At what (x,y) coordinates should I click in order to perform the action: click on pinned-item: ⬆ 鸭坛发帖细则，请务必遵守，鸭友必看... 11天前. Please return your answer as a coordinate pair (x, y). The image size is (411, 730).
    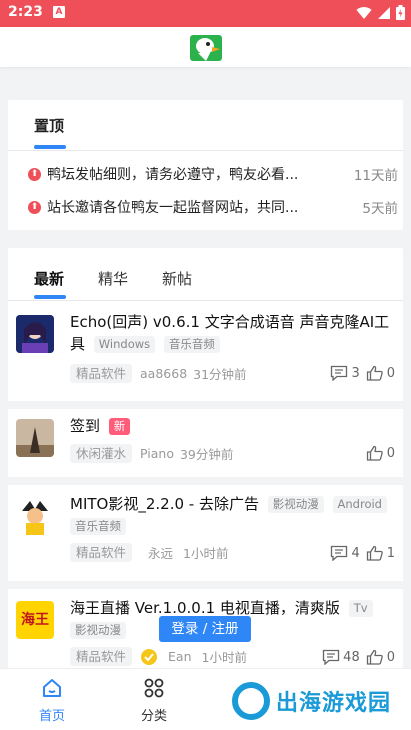
    Looking at the image, I should click on (213, 174).